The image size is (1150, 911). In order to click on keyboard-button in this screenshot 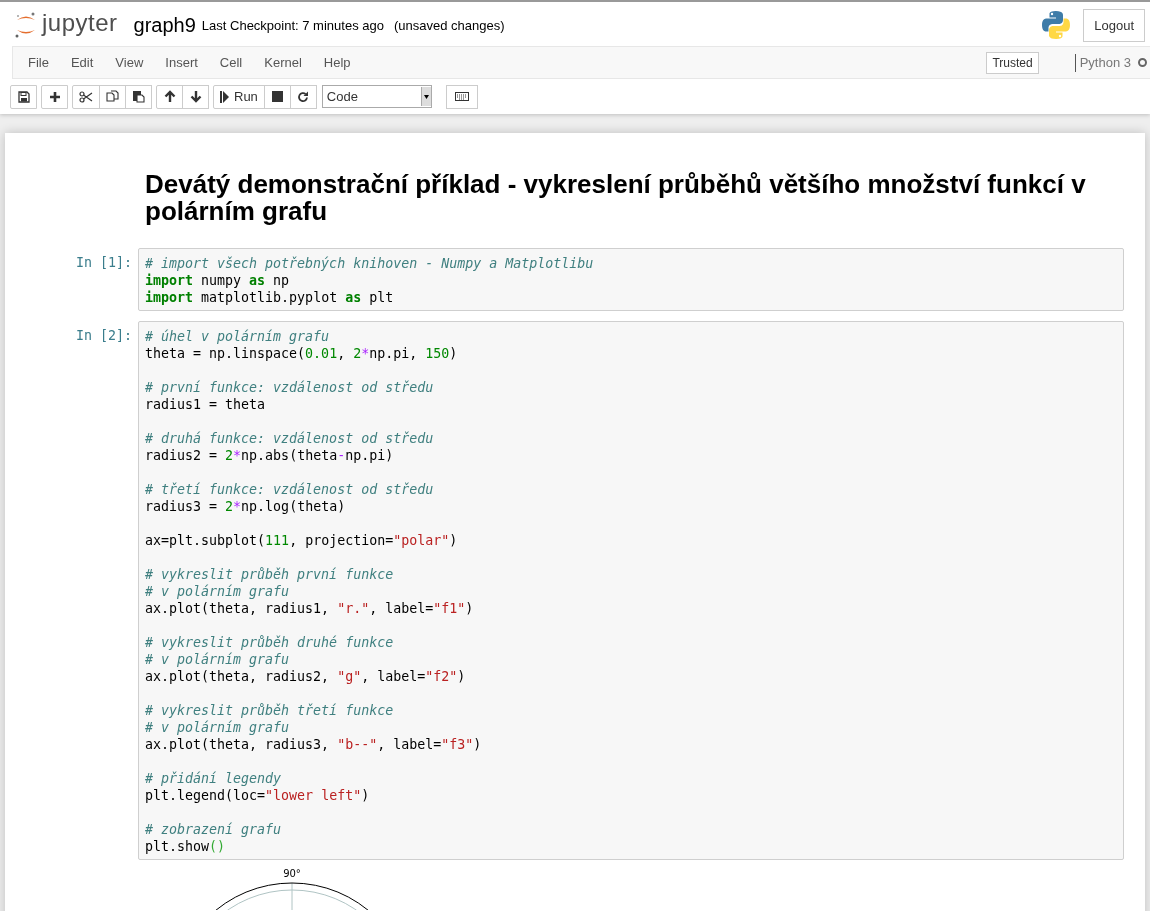, I will do `click(461, 96)`.